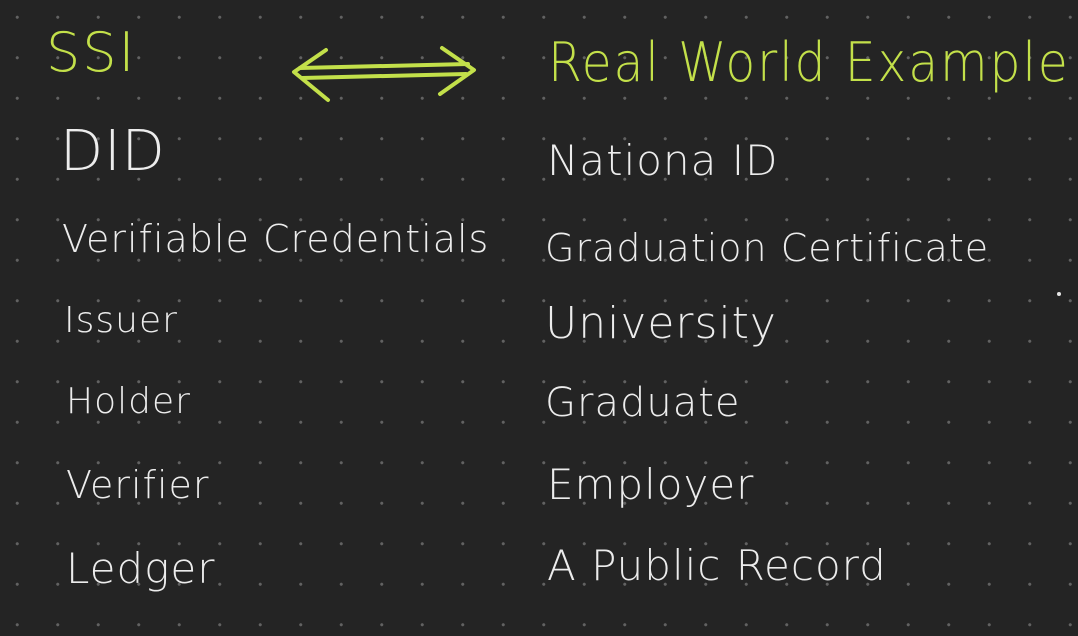 This screenshot has width=1078, height=636. What do you see at coordinates (809, 62) in the screenshot?
I see `header-real-world-example: Real World Example` at bounding box center [809, 62].